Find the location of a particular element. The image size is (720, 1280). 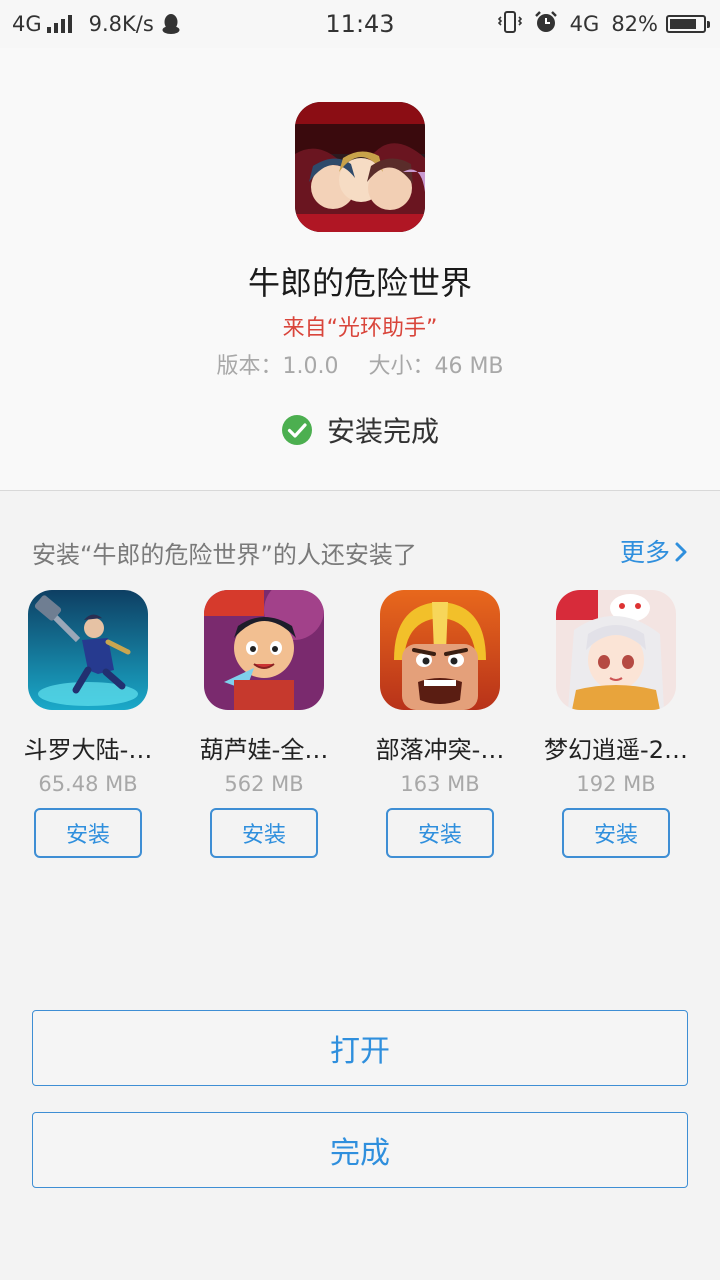

app-meta: 版本：1.0.0 大小：46 MB is located at coordinates (360, 364).